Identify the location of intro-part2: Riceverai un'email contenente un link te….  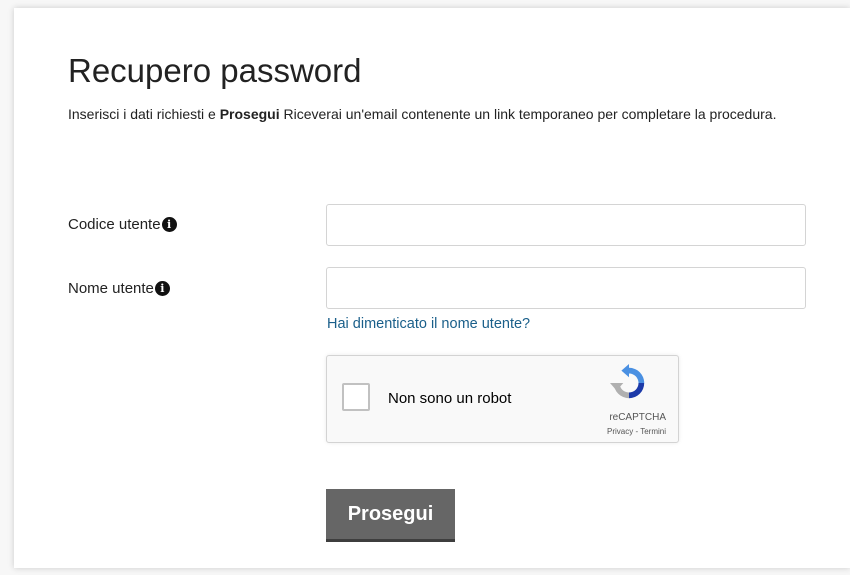
(528, 114).